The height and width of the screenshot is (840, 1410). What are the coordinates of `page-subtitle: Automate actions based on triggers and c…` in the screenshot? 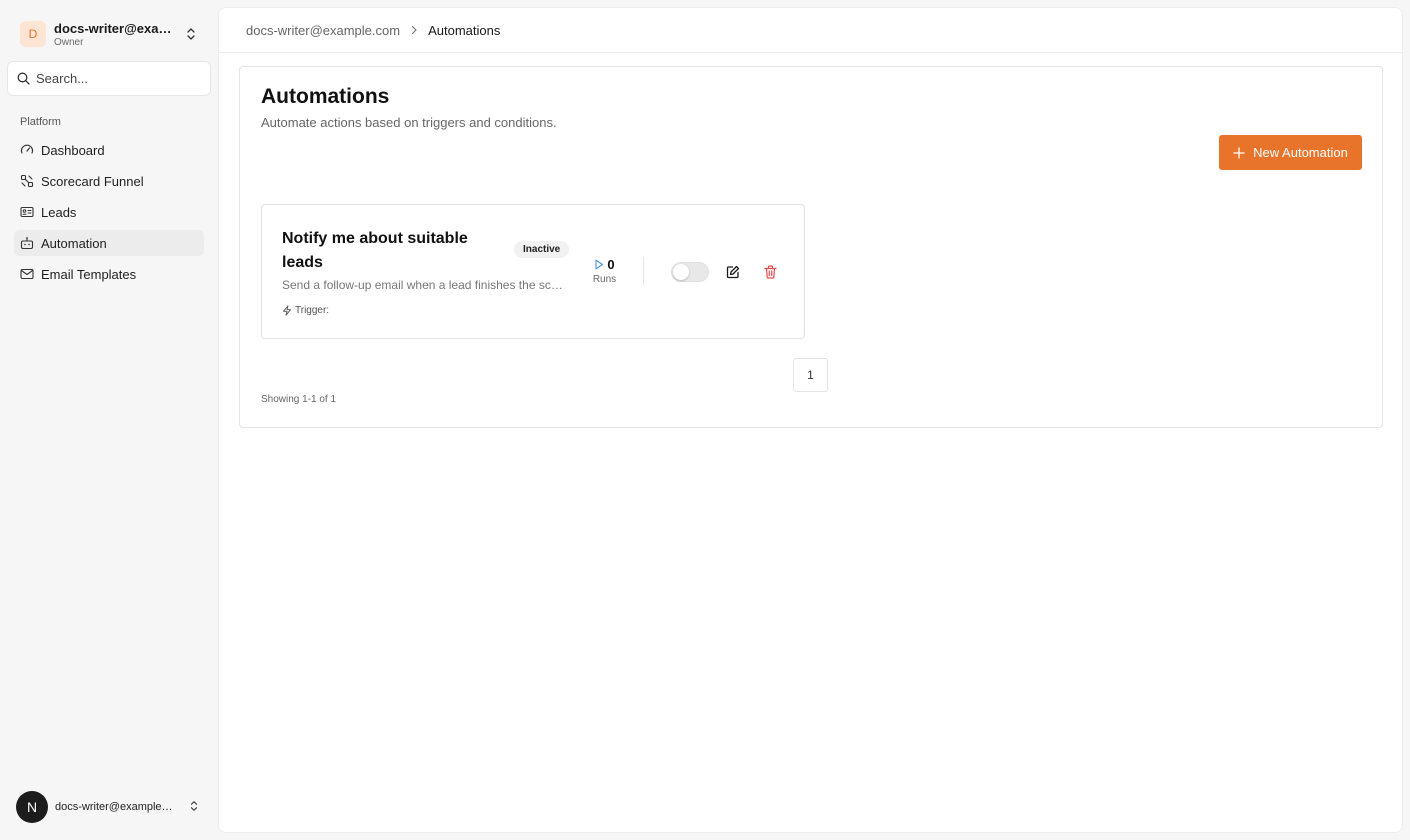 It's located at (409, 122).